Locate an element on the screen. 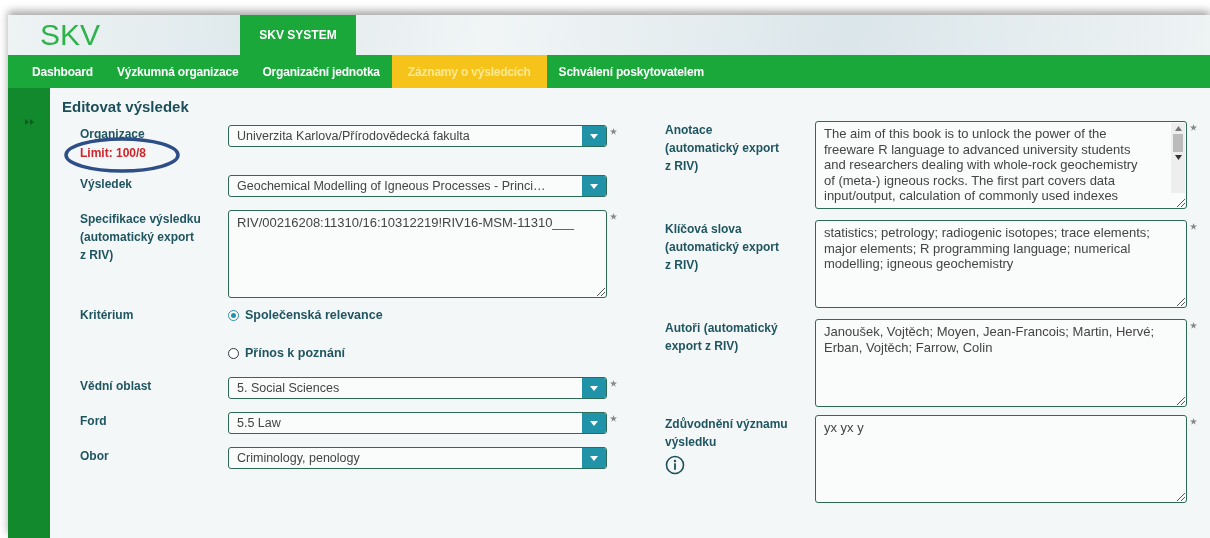 This screenshot has height=538, width=1210. textarea-field: statistics; petrology; radiogenic isotopes; trace elements; major elements; R programming language; numerical modelling; igneous geochemistry is located at coordinates (1001, 264).